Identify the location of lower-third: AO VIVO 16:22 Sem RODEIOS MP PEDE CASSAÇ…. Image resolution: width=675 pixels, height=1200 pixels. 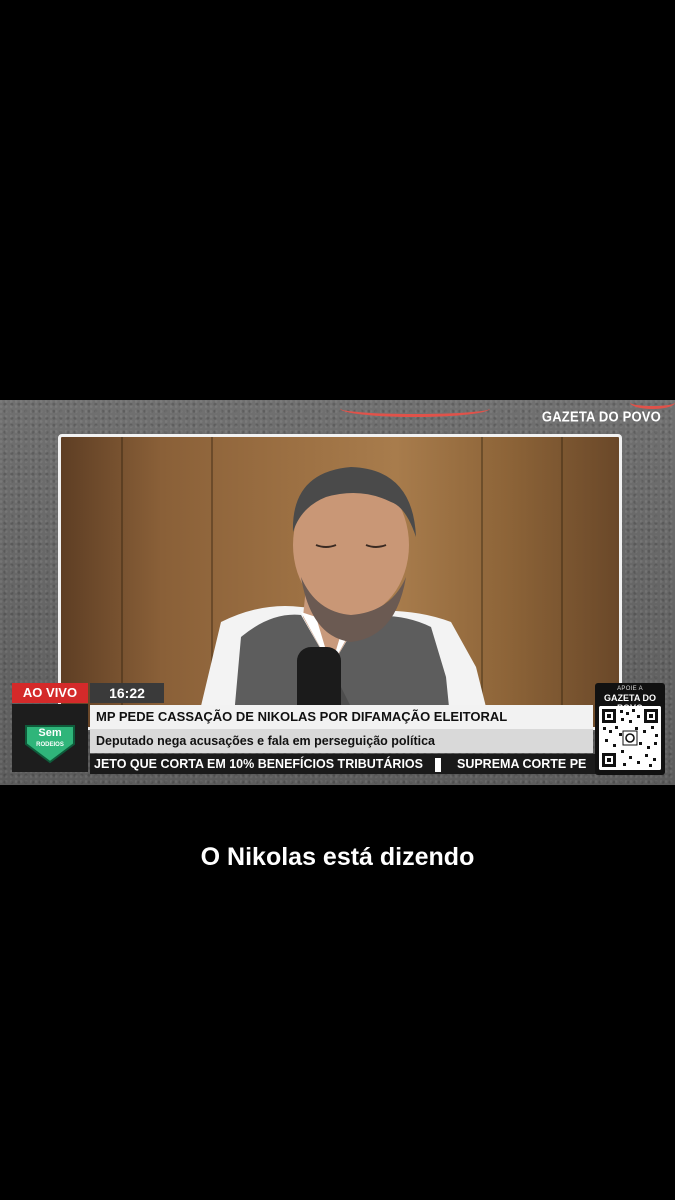
(337, 733).